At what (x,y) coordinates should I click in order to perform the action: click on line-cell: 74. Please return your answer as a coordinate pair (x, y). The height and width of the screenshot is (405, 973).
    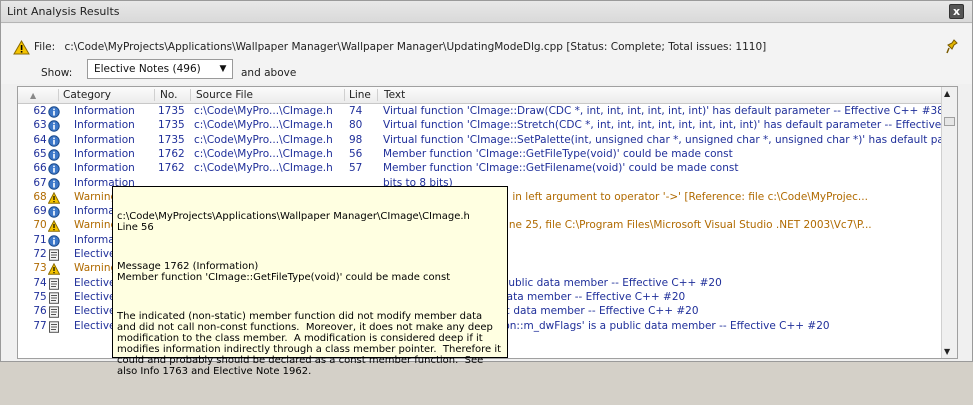
    Looking at the image, I should click on (356, 111).